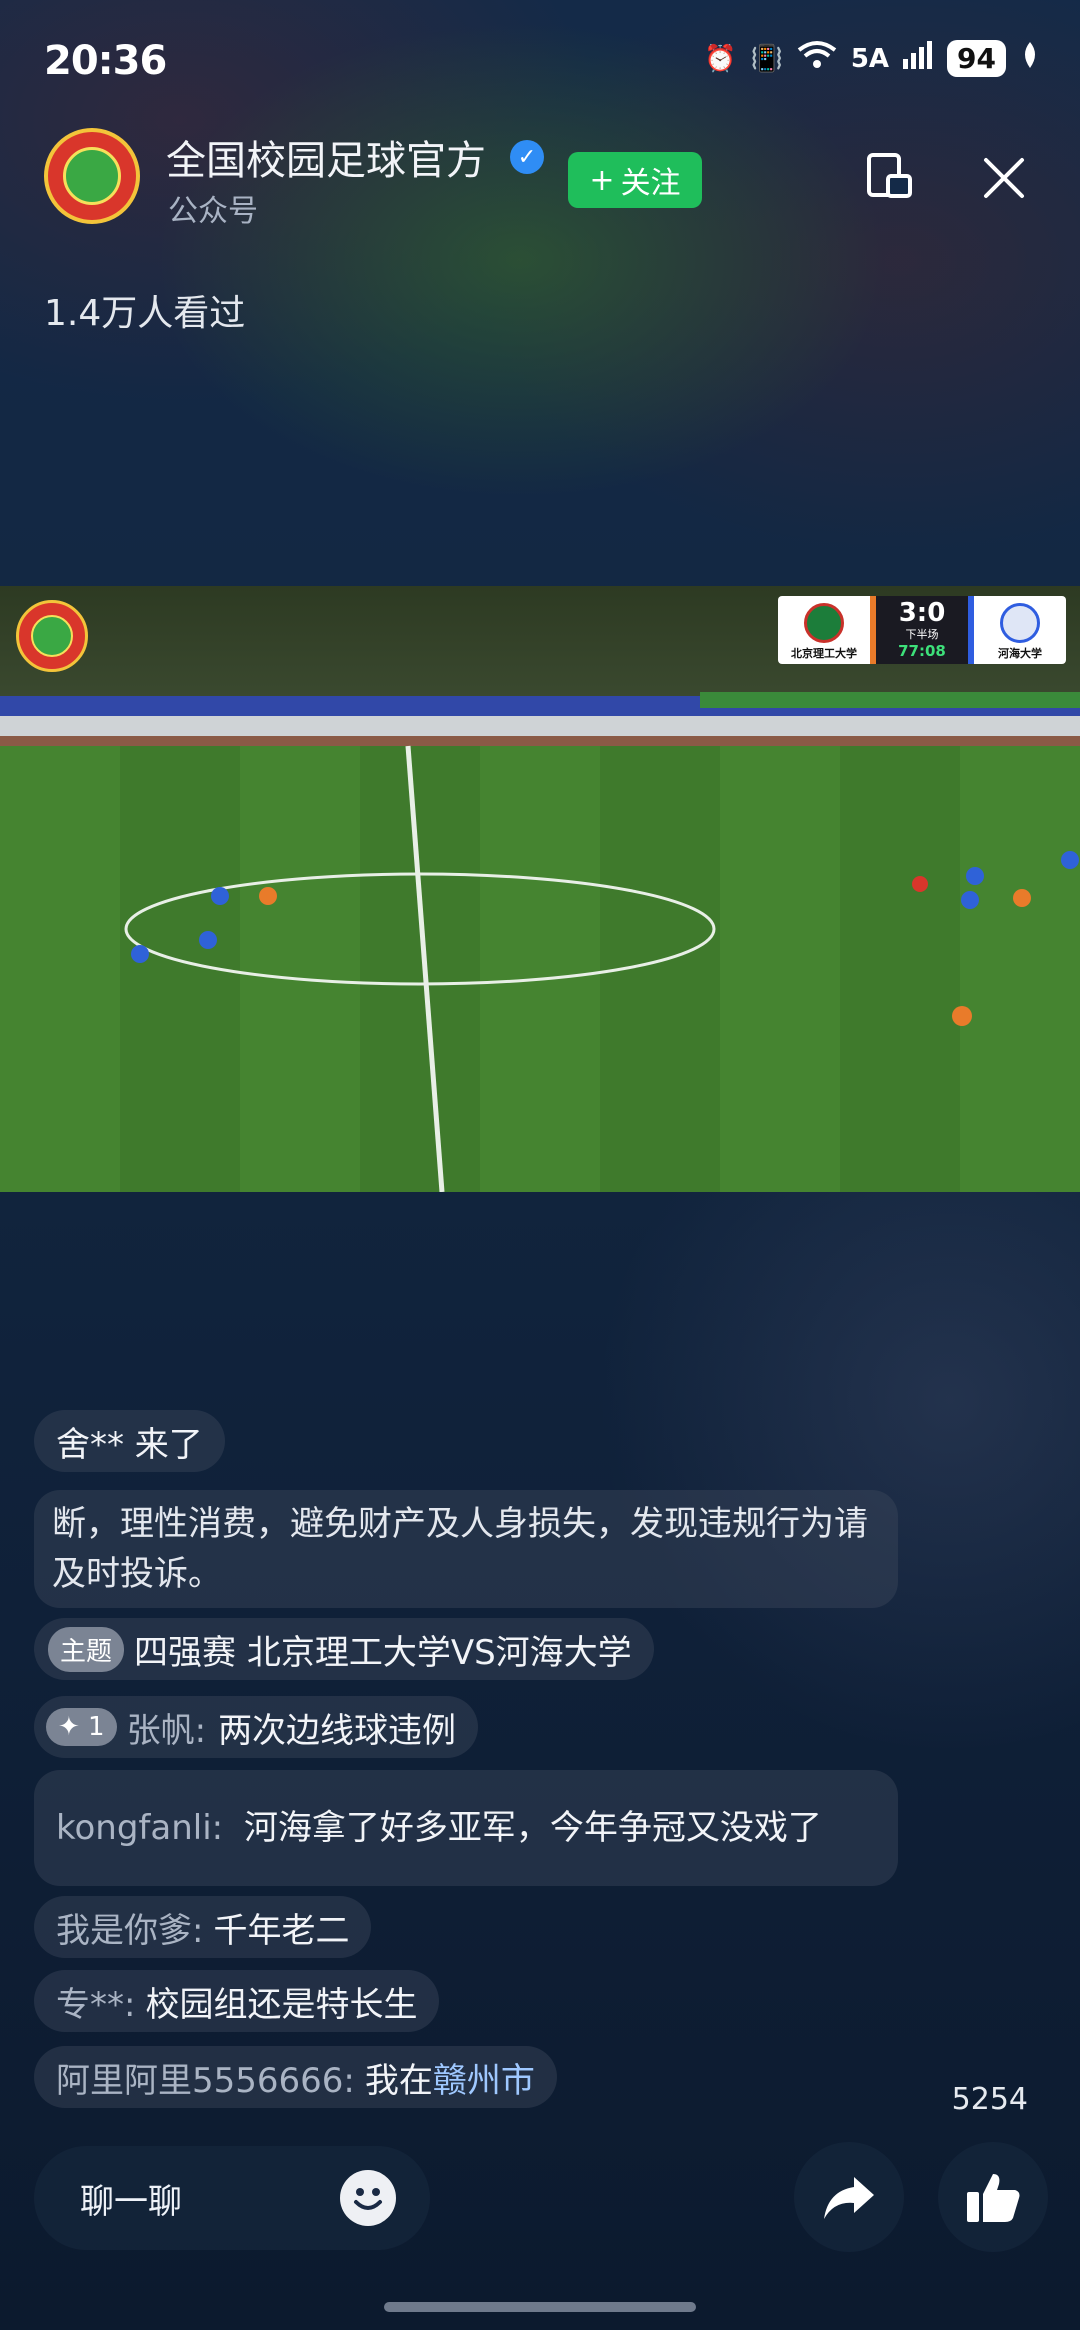 The height and width of the screenshot is (2330, 1080). What do you see at coordinates (129, 1927) in the screenshot?
I see `chat-user: 我是你爹:` at bounding box center [129, 1927].